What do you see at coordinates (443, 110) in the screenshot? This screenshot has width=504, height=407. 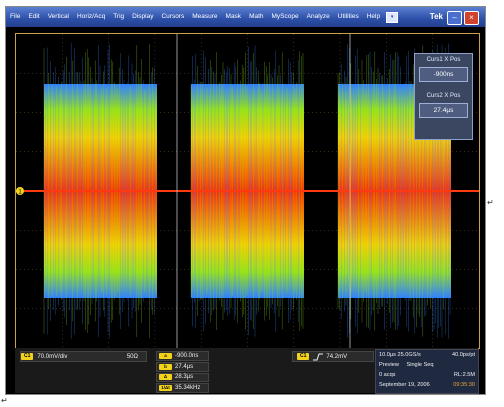 I see `cursor2-value: 27.4µs` at bounding box center [443, 110].